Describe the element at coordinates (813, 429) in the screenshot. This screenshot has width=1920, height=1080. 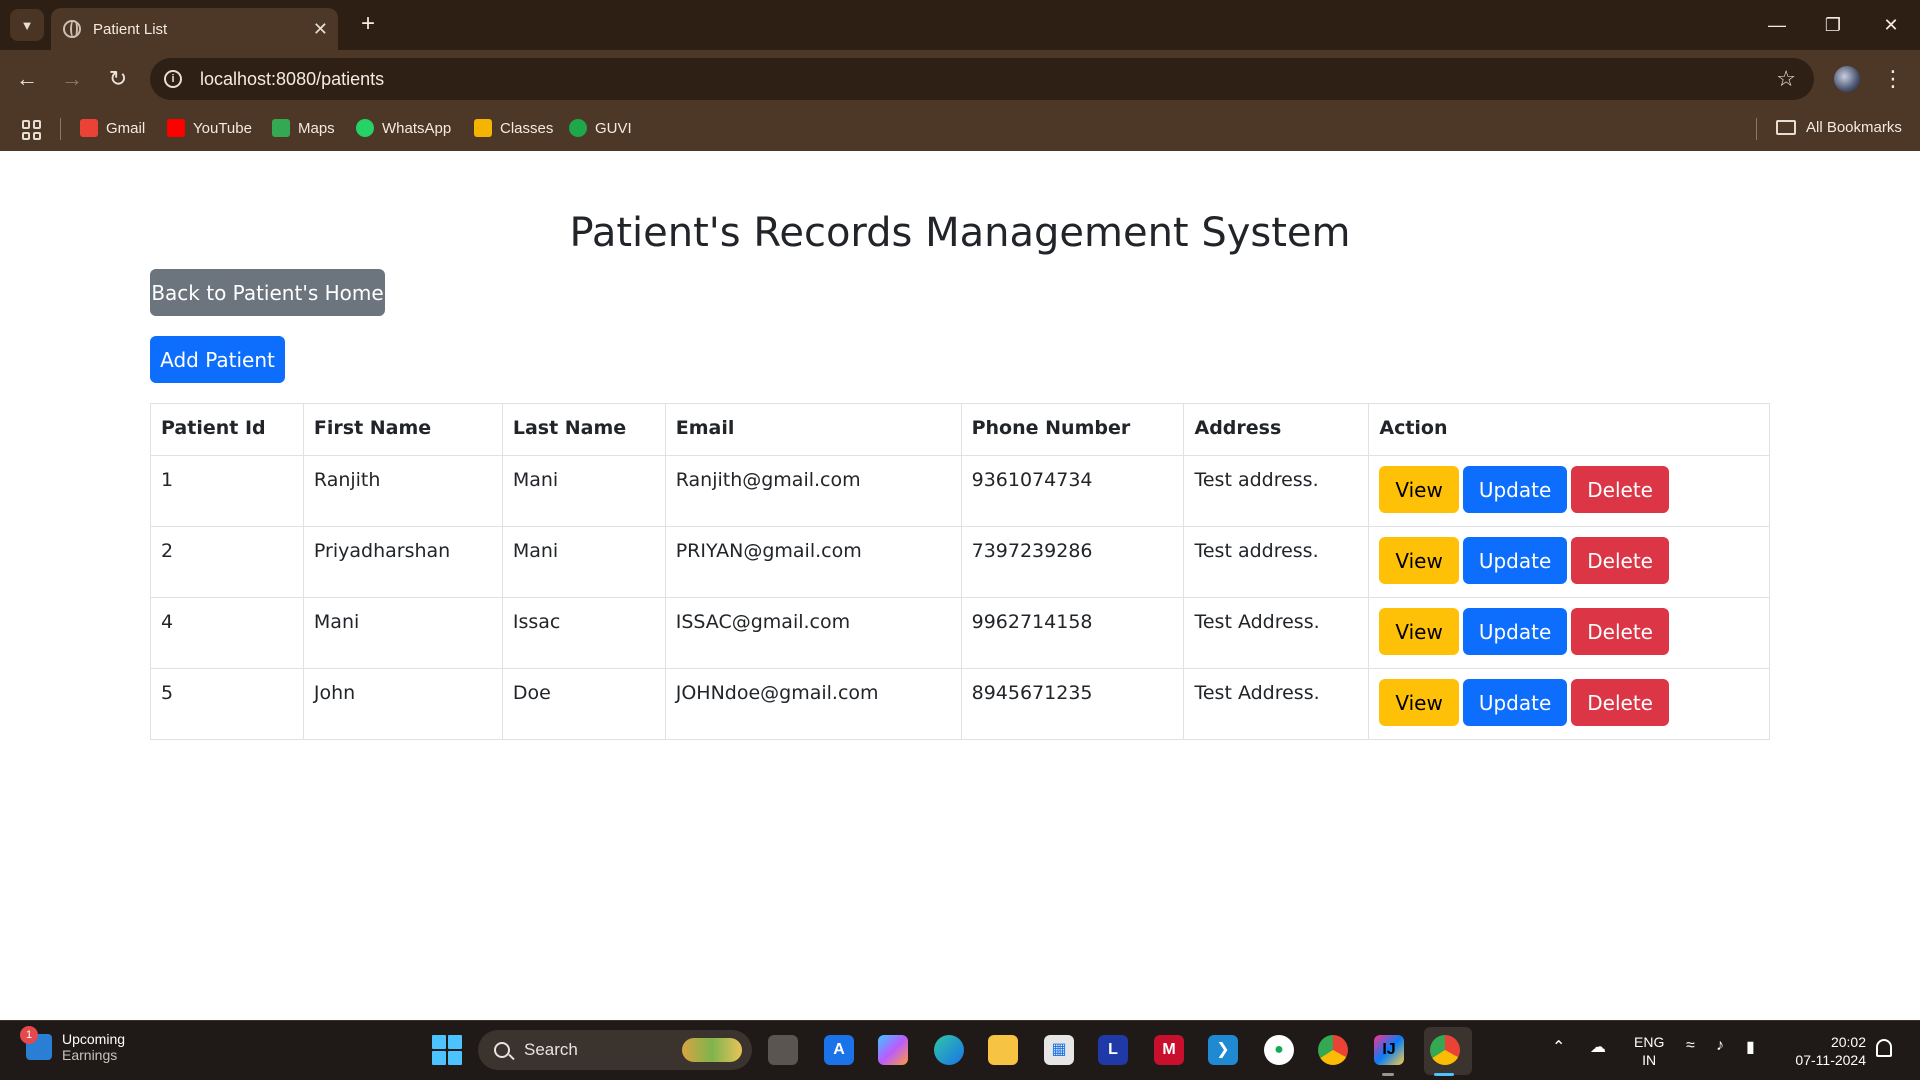
I see `column-header-email: Email` at that location.